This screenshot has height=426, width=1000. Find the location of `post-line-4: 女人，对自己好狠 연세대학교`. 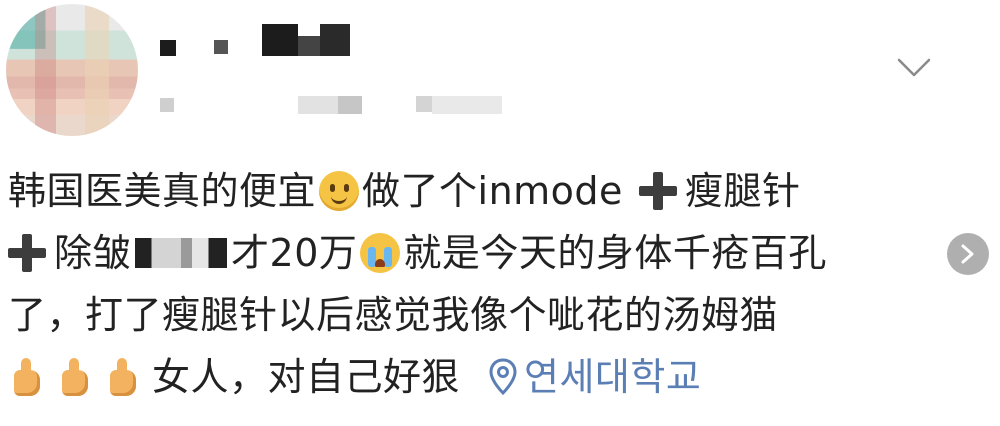

post-line-4: 女人，对自己好狠 연세대학교 is located at coordinates (490, 377).